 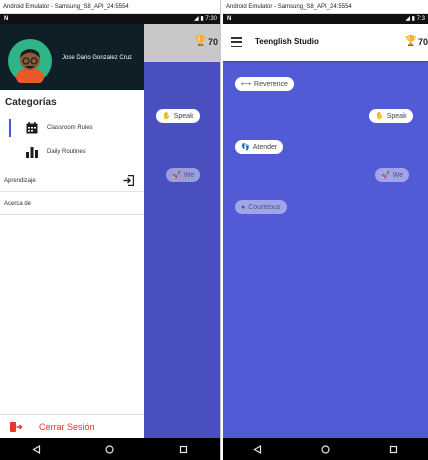 I want to click on logout-label: Cerrar Sesión, so click(x=67, y=426).